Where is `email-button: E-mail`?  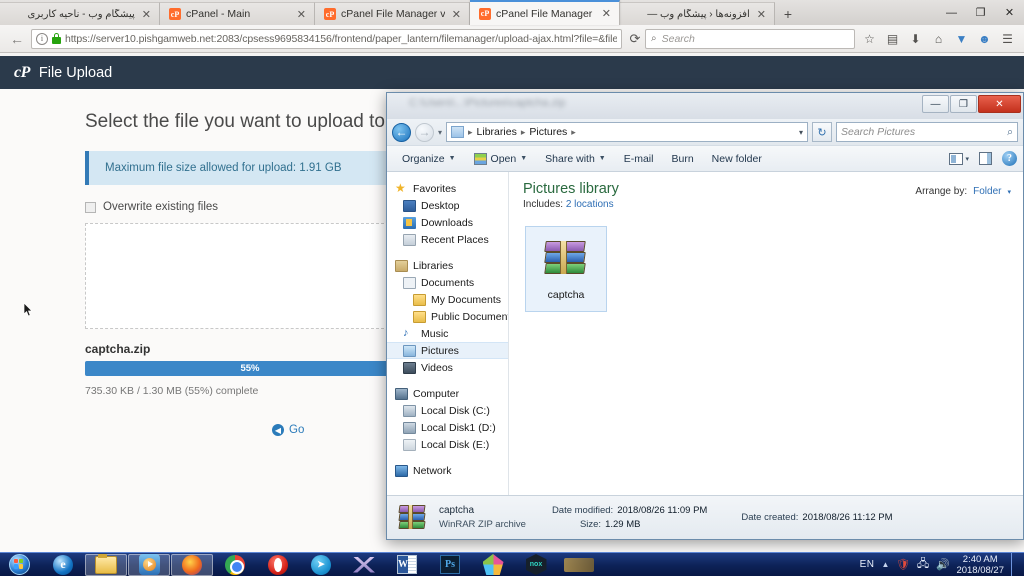
email-button: E-mail is located at coordinates (639, 159).